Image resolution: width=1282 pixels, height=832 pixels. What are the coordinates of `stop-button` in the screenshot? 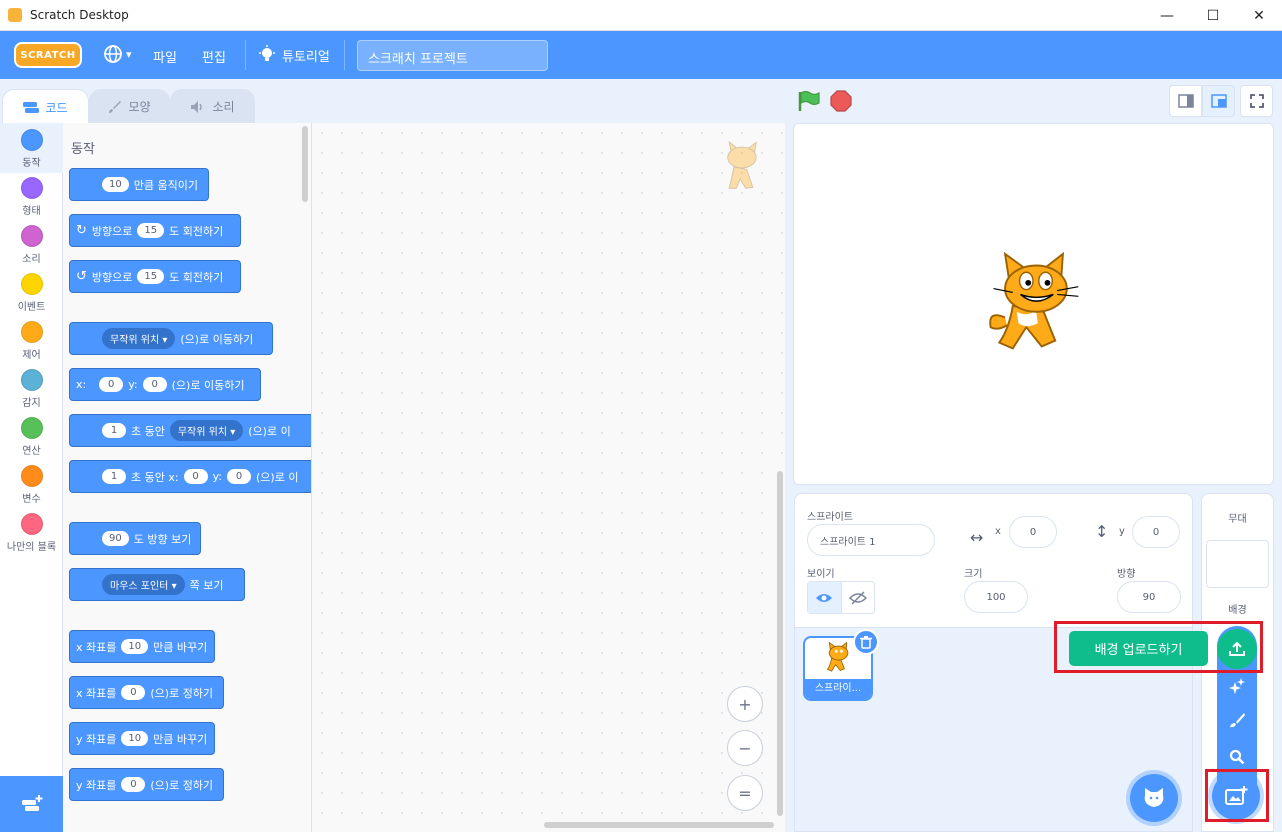 It's located at (841, 101).